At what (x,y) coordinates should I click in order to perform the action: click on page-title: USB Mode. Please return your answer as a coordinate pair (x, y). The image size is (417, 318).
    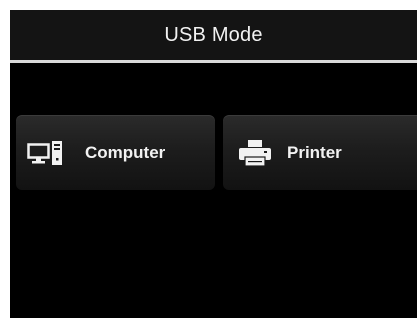
    Looking at the image, I should click on (213, 34).